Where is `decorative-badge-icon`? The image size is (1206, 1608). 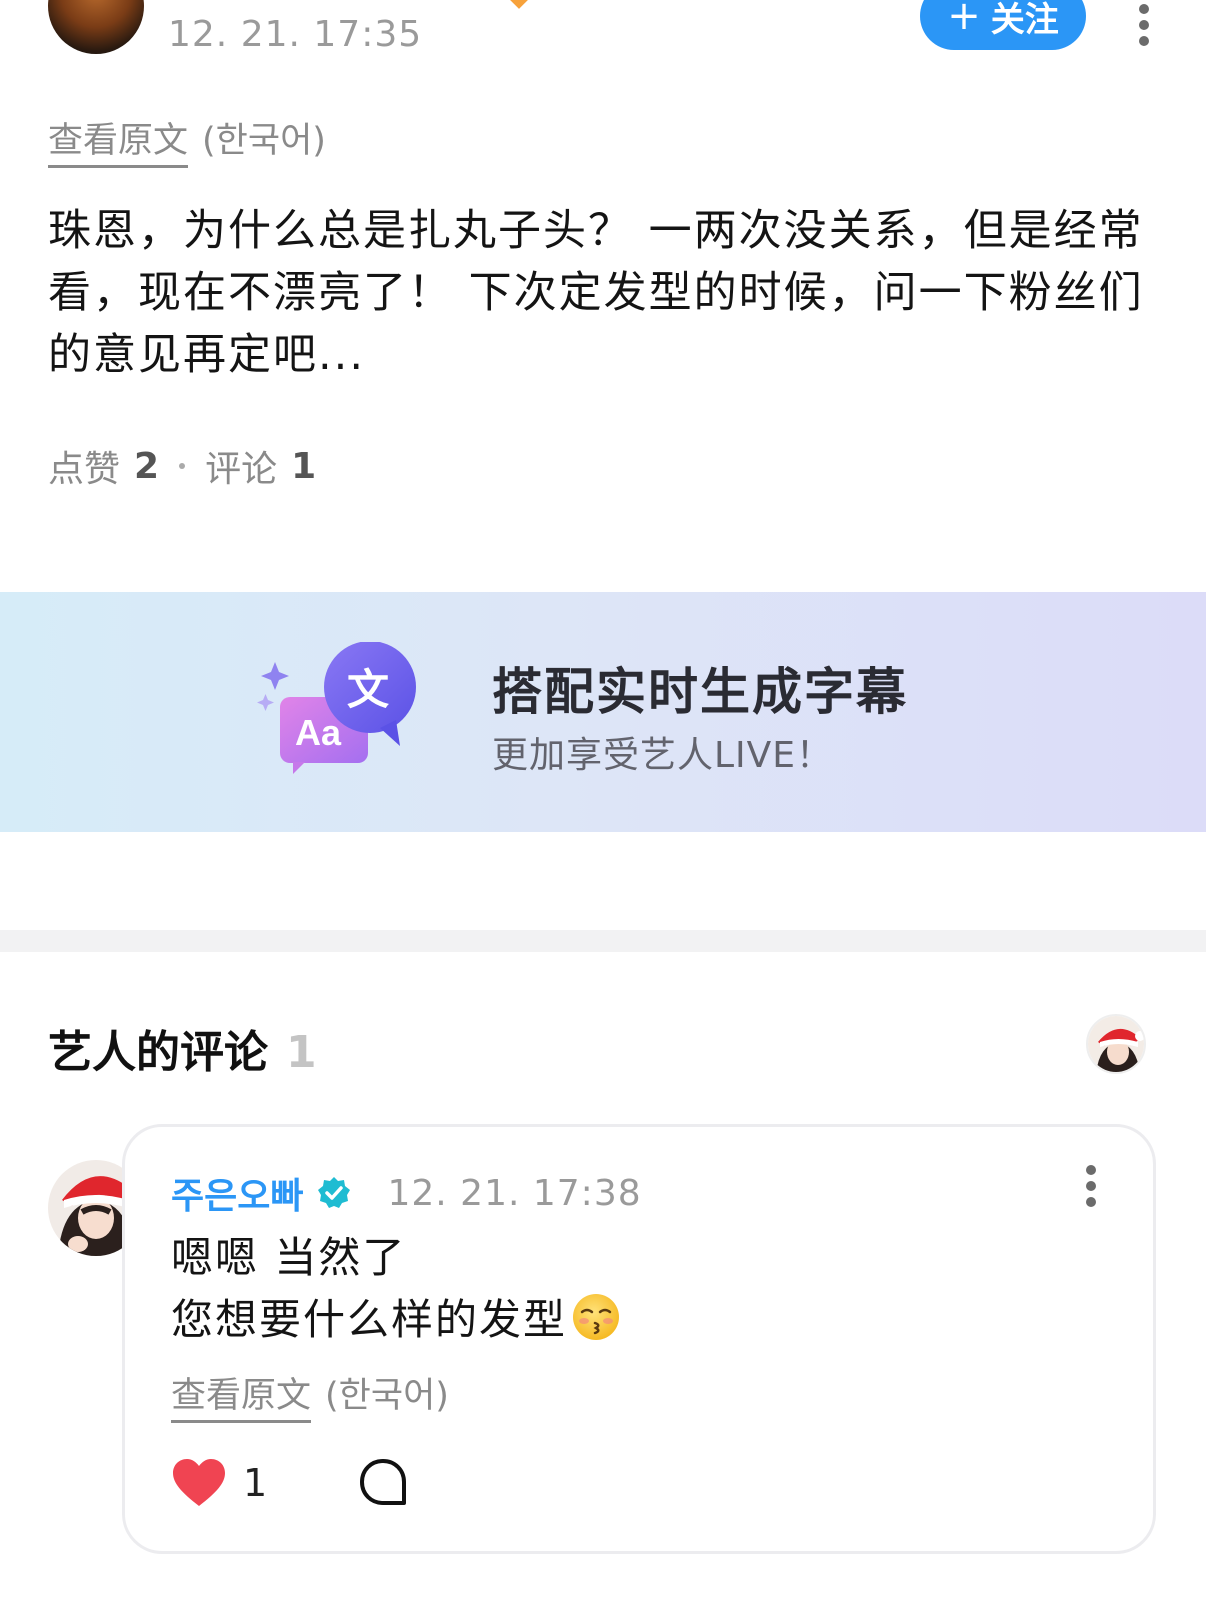 decorative-badge-icon is located at coordinates (519, 4).